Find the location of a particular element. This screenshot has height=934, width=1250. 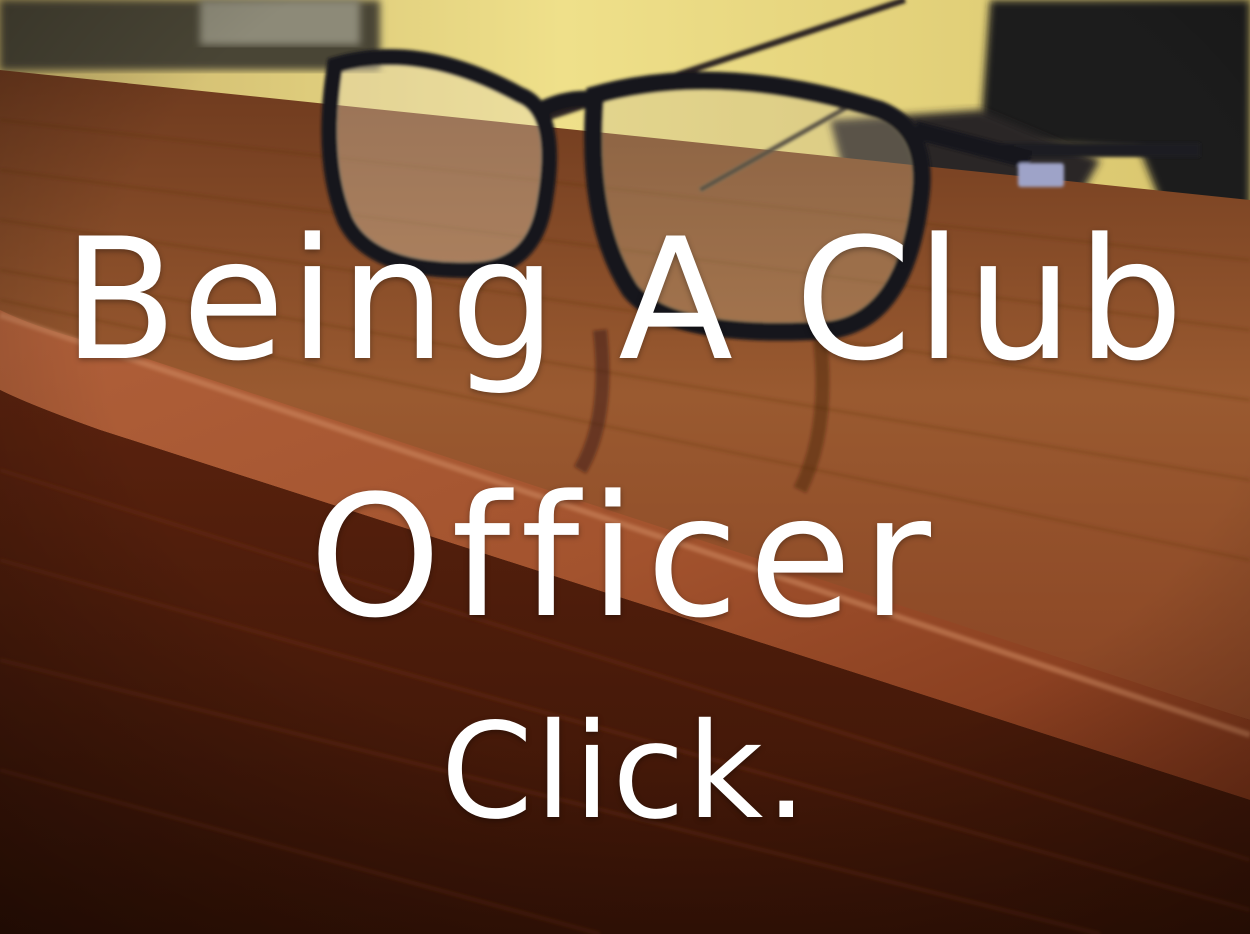

title-line-2: Officer is located at coordinates (625, 557).